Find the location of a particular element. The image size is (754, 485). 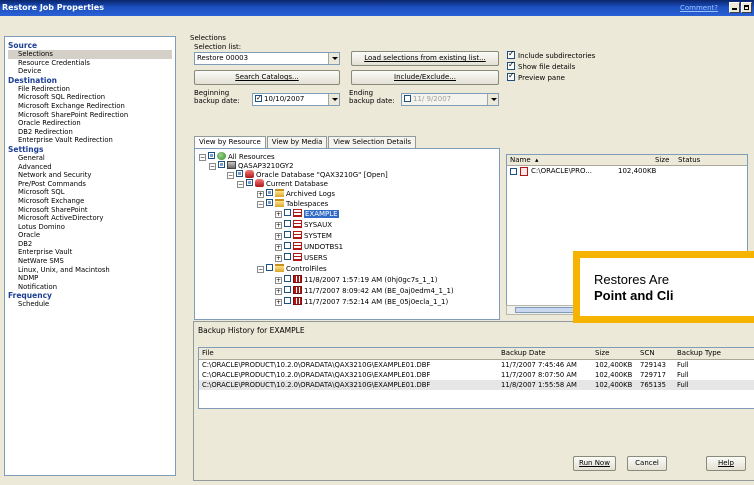

cancel-button: Cancel is located at coordinates (647, 463).